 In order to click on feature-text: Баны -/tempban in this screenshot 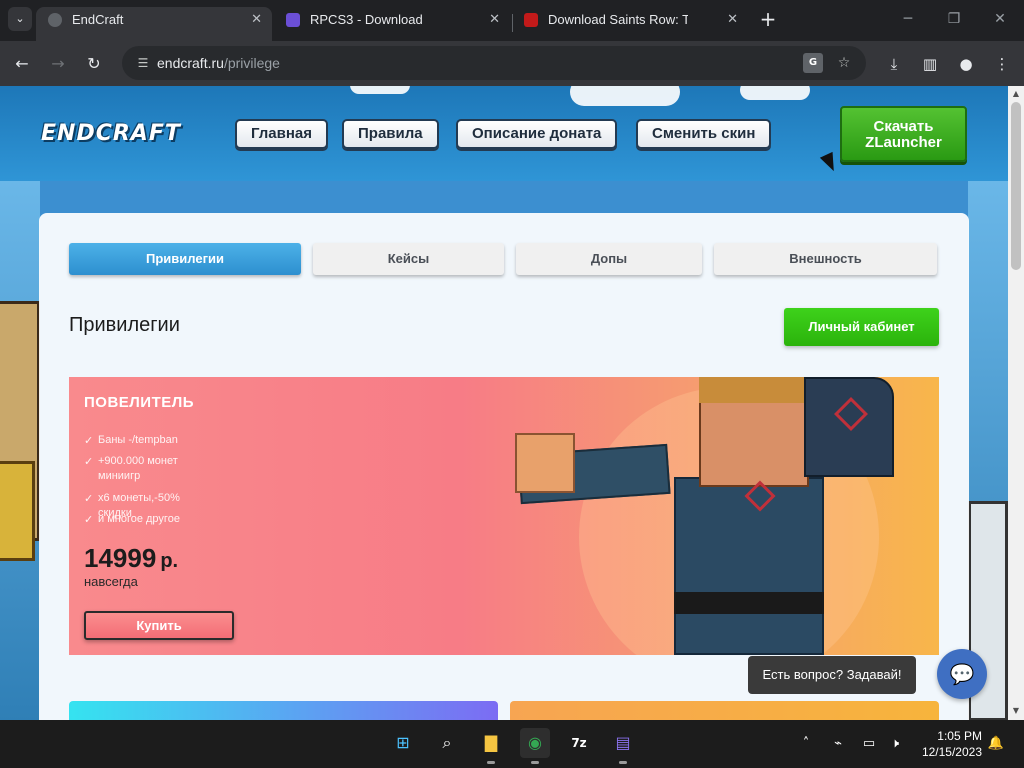, I will do `click(138, 440)`.